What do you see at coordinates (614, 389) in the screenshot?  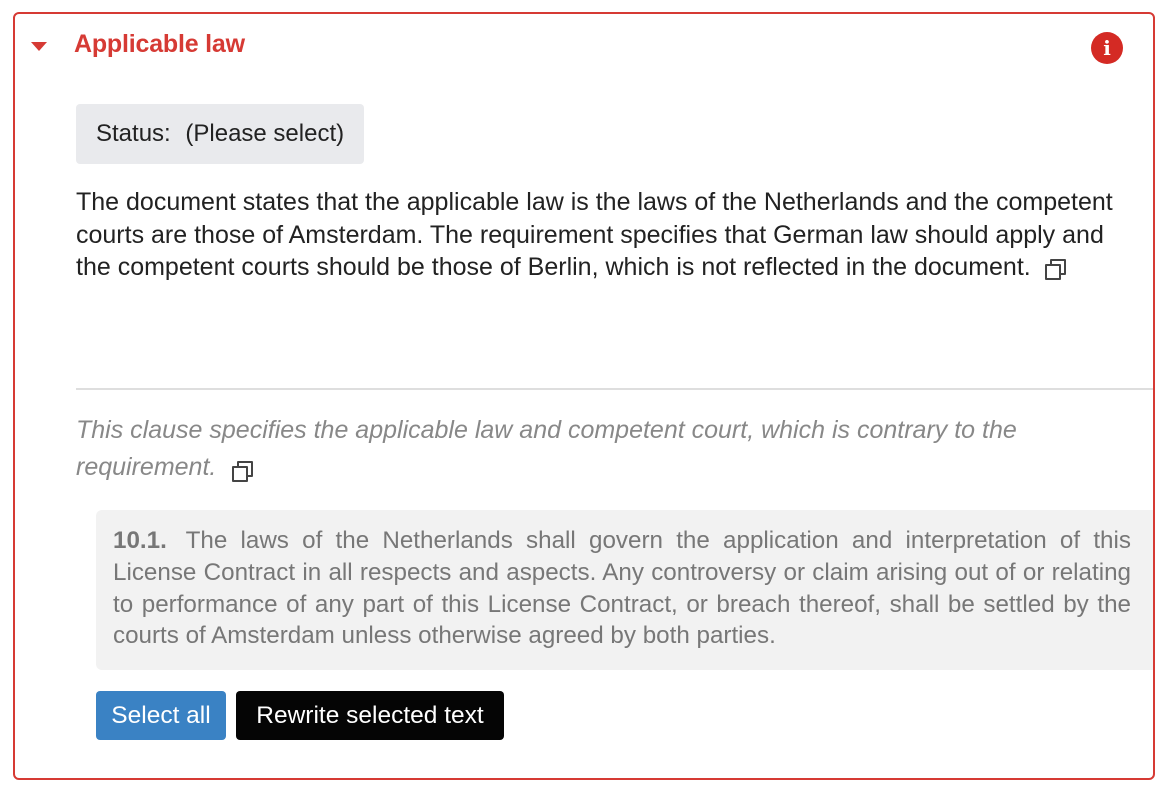 I see `divider` at bounding box center [614, 389].